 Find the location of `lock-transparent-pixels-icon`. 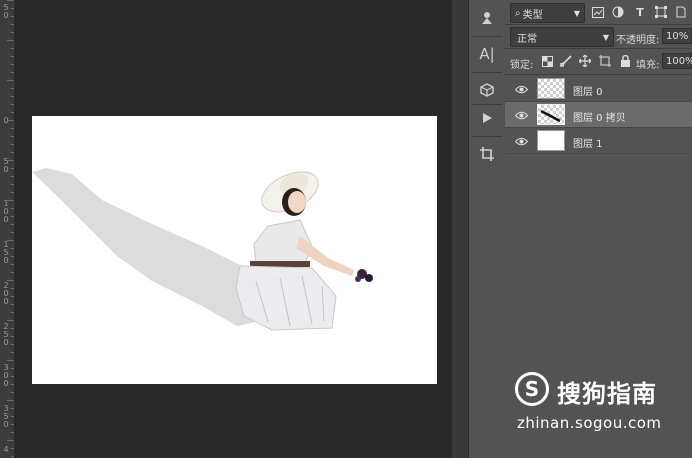

lock-transparent-pixels-icon is located at coordinates (547, 61).